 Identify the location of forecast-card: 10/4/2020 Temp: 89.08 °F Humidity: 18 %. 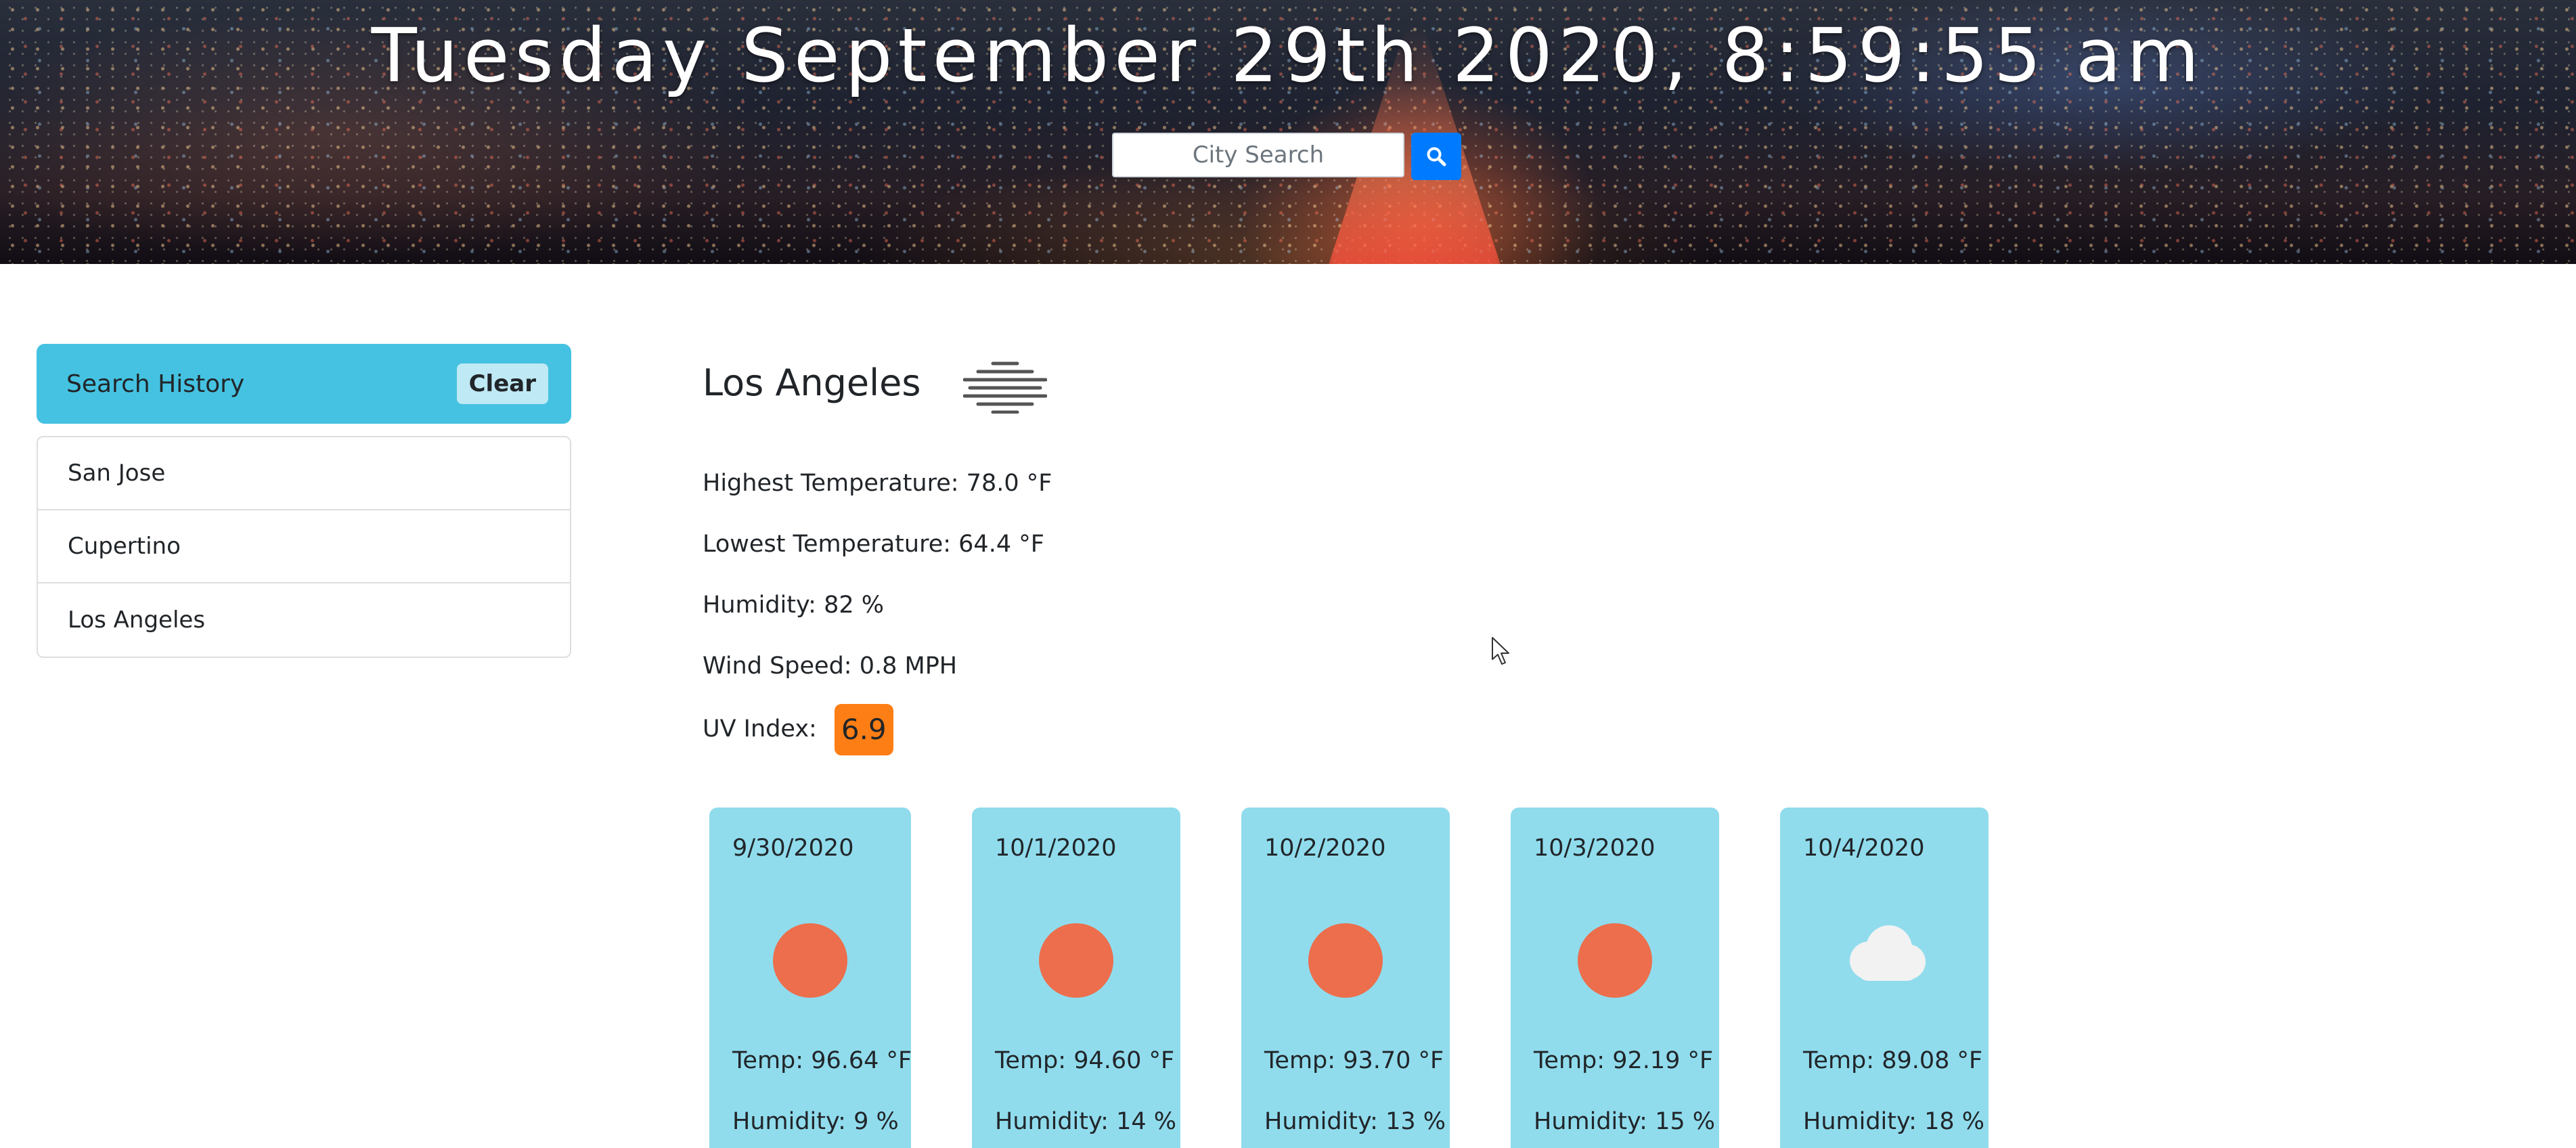
(1884, 978).